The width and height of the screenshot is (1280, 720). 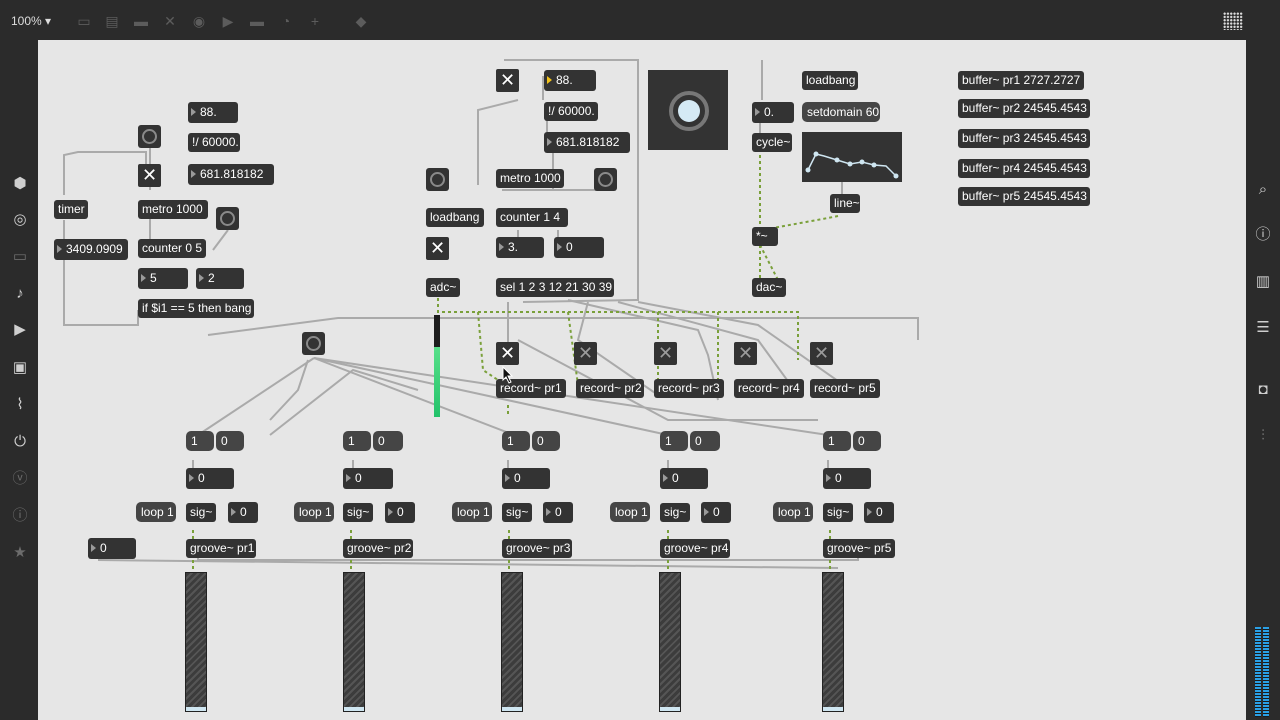 What do you see at coordinates (257, 21) in the screenshot?
I see `slider-object-icon: ▬` at bounding box center [257, 21].